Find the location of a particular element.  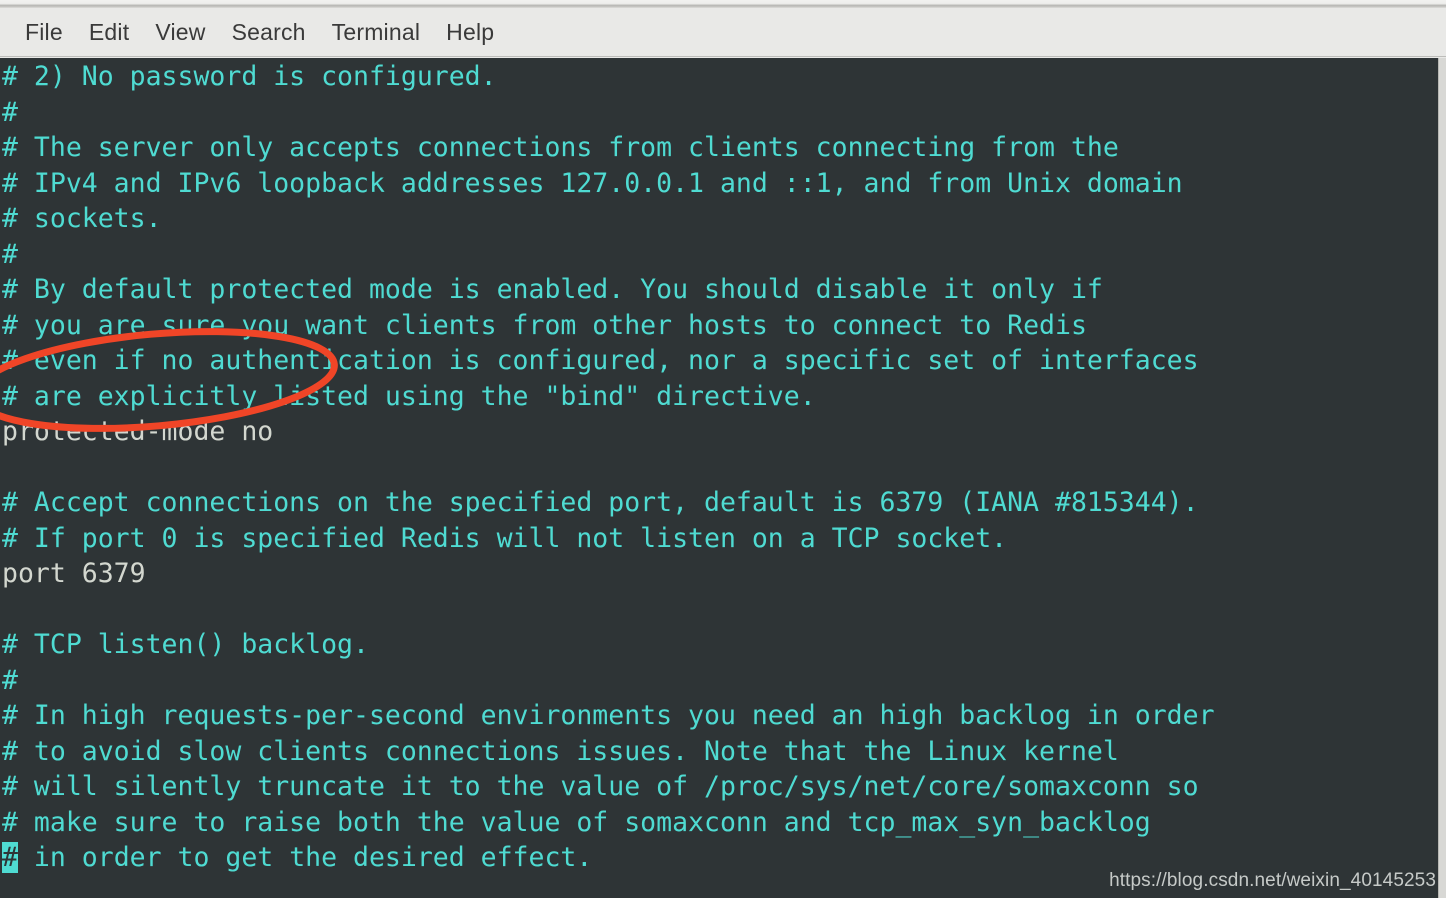

menu-item-terminal: Terminal is located at coordinates (376, 32).